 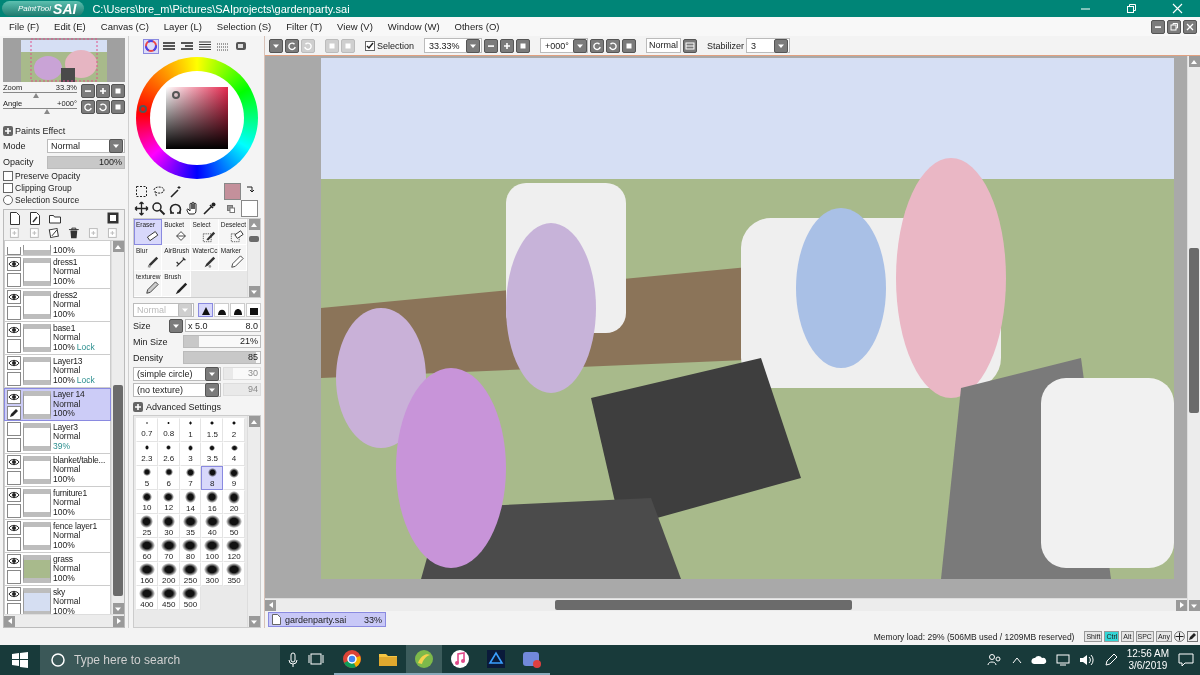 I want to click on brush-size-button: 9, so click(x=234, y=478).